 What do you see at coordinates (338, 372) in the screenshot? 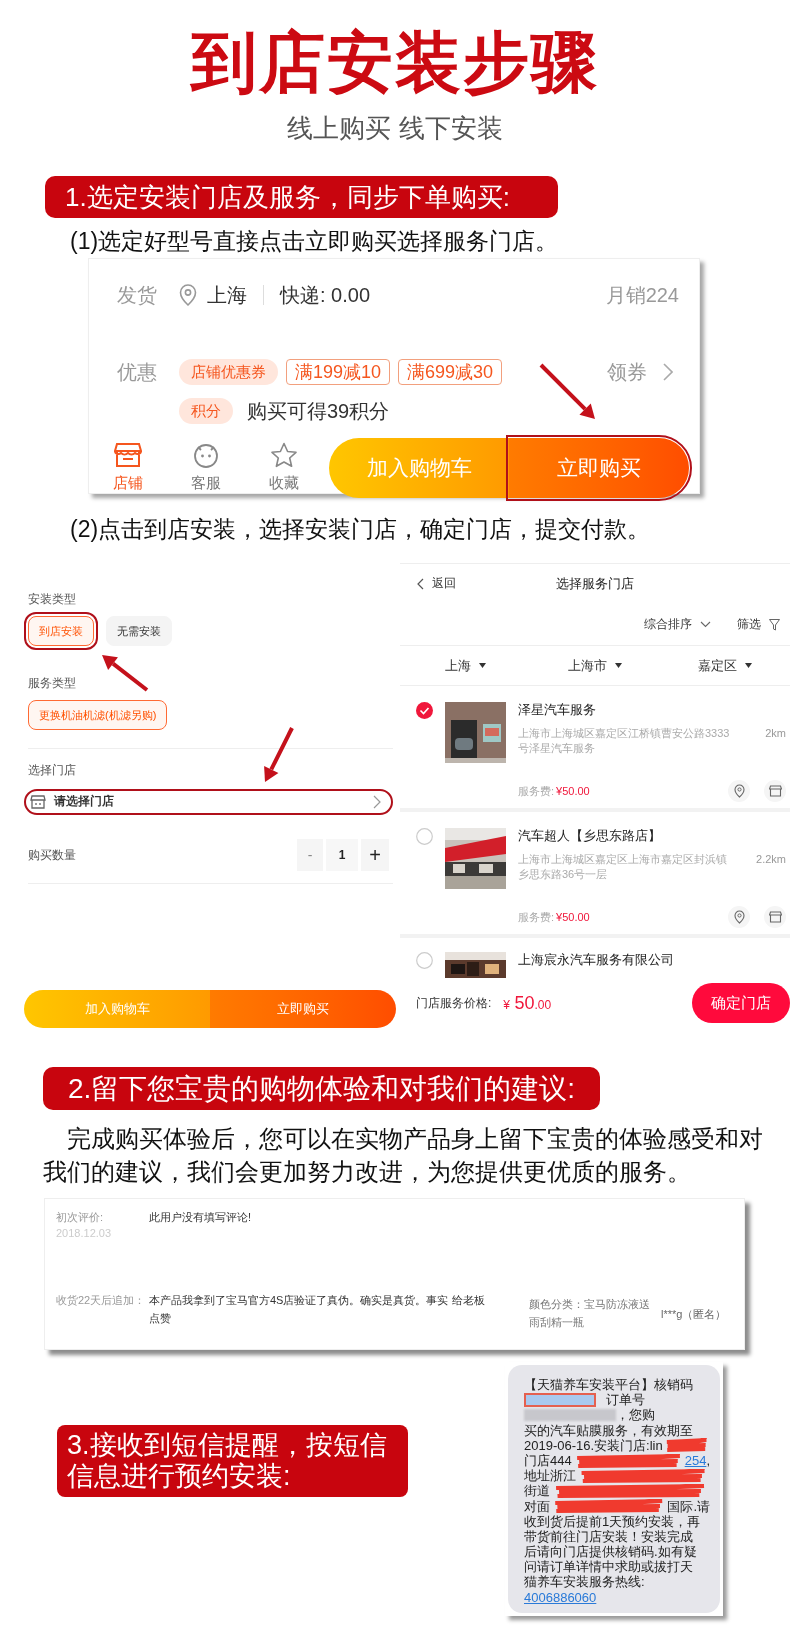
I see `coupon-tag: 满199减10` at bounding box center [338, 372].